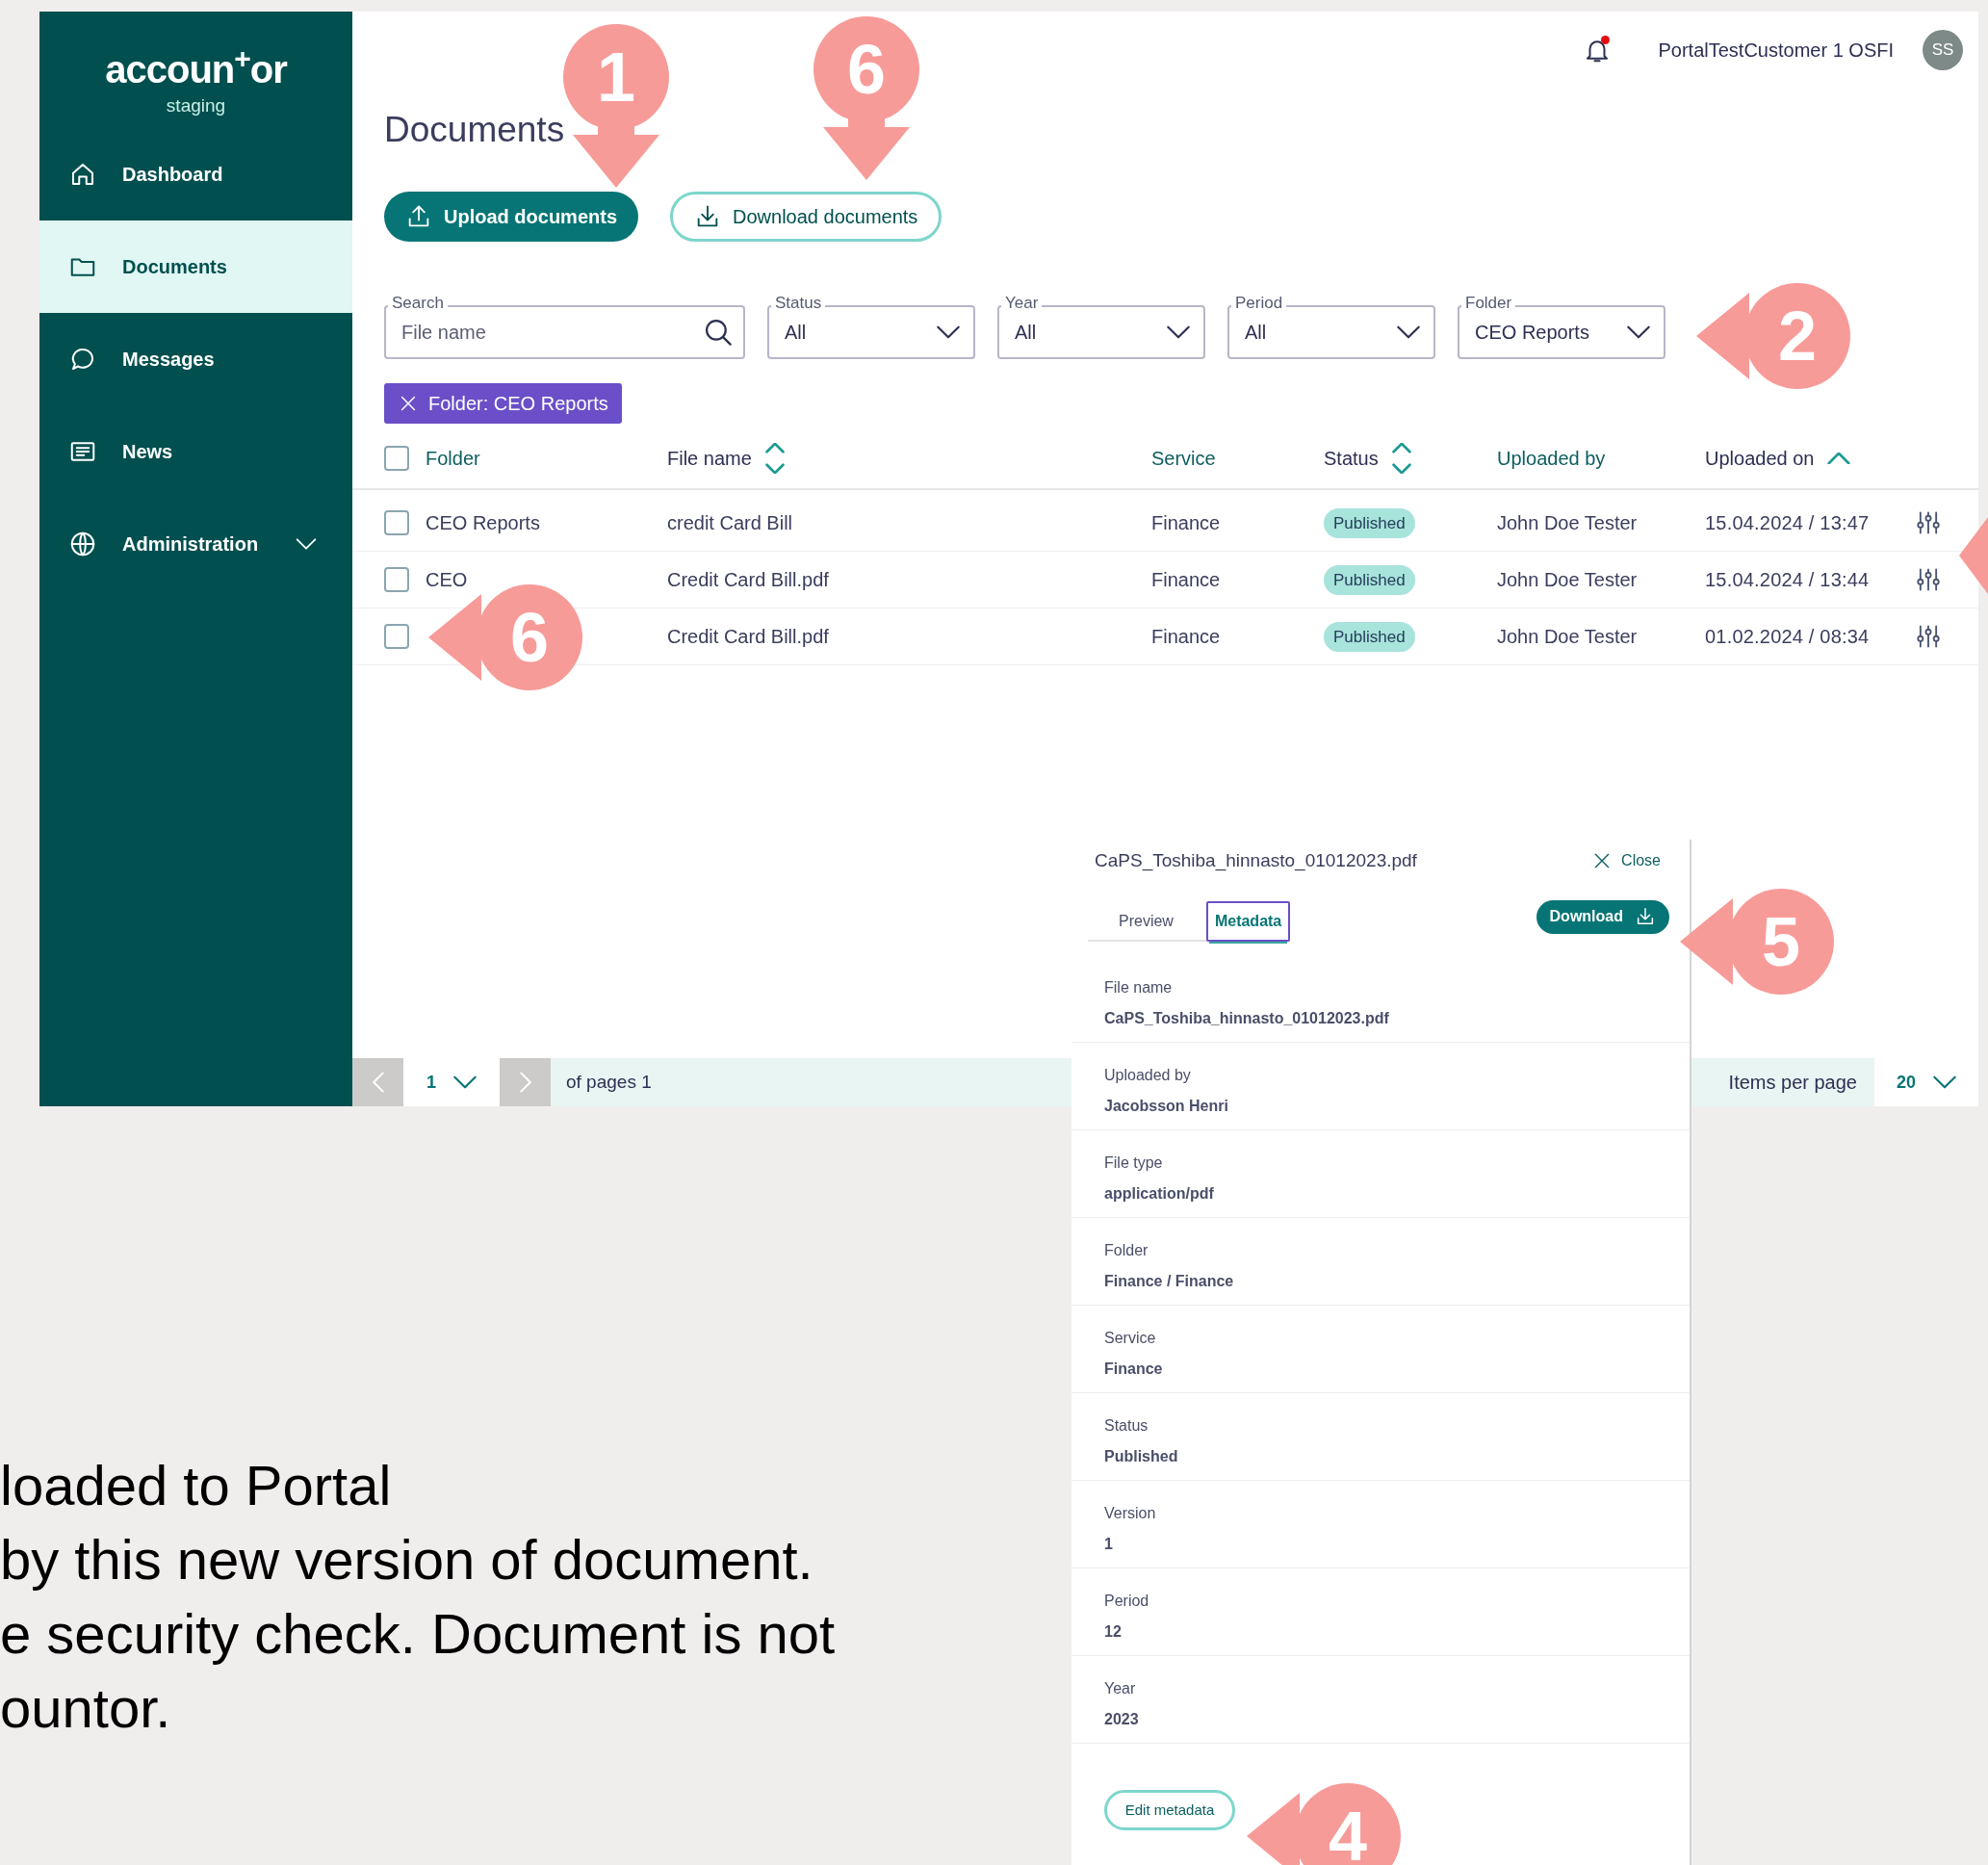  I want to click on download-icon, so click(1645, 916).